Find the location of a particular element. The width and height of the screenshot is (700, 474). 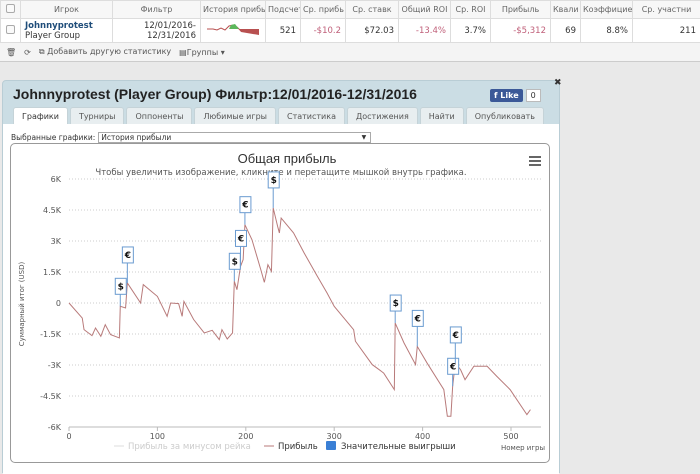

tab-publish: Опубликовать is located at coordinates (505, 115).